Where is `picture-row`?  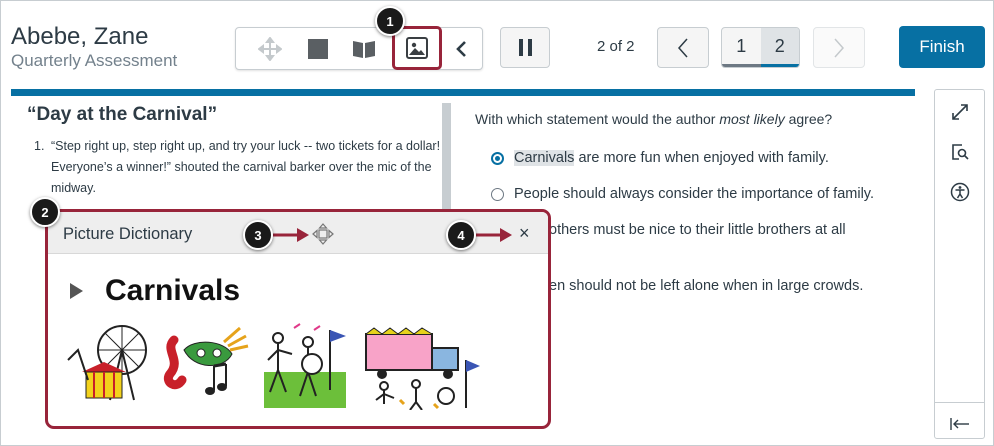 picture-row is located at coordinates (274, 367).